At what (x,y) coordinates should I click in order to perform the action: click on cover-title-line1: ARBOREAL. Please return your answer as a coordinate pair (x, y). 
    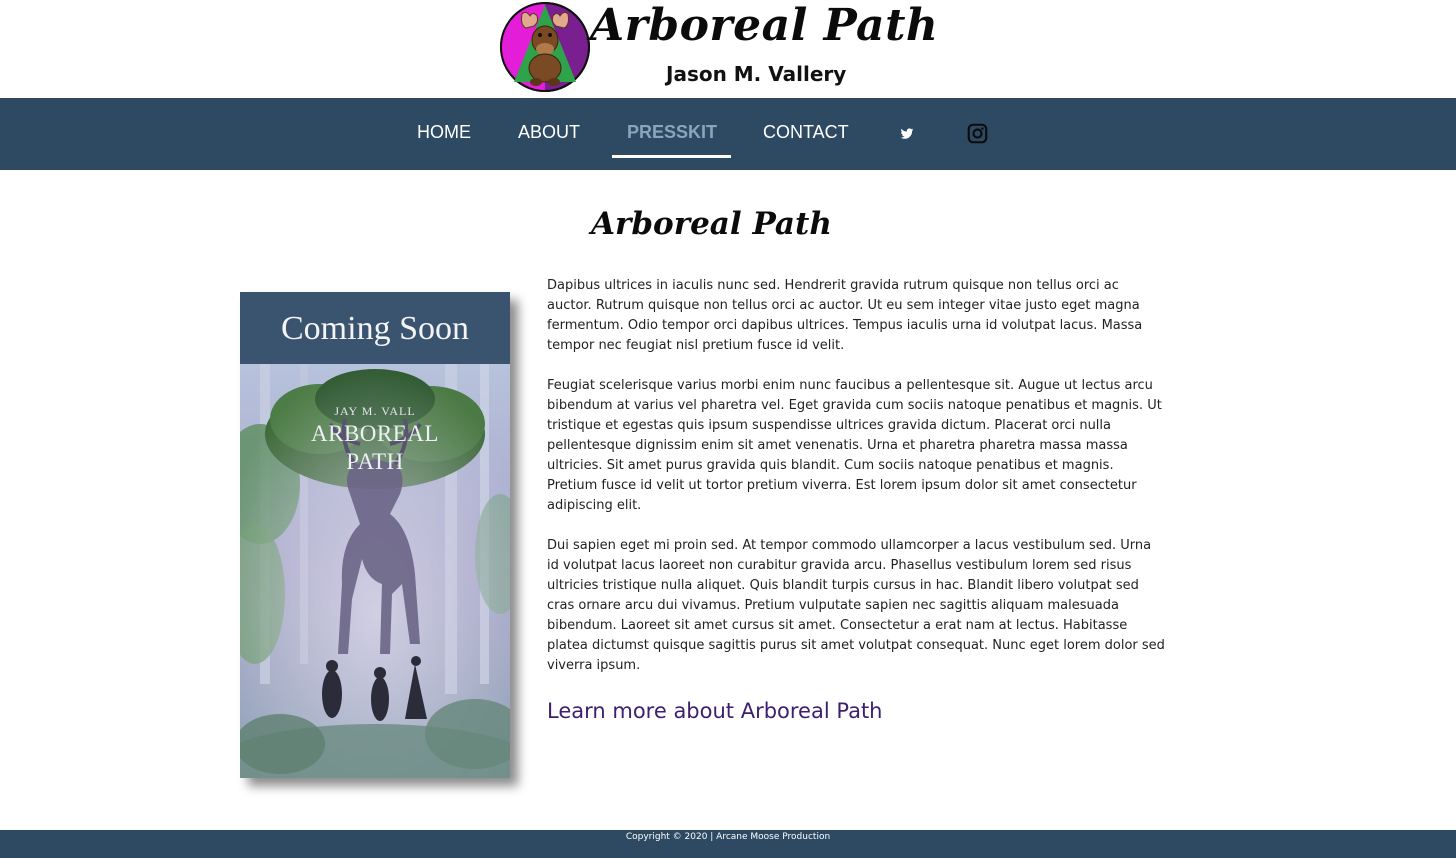
    Looking at the image, I should click on (375, 433).